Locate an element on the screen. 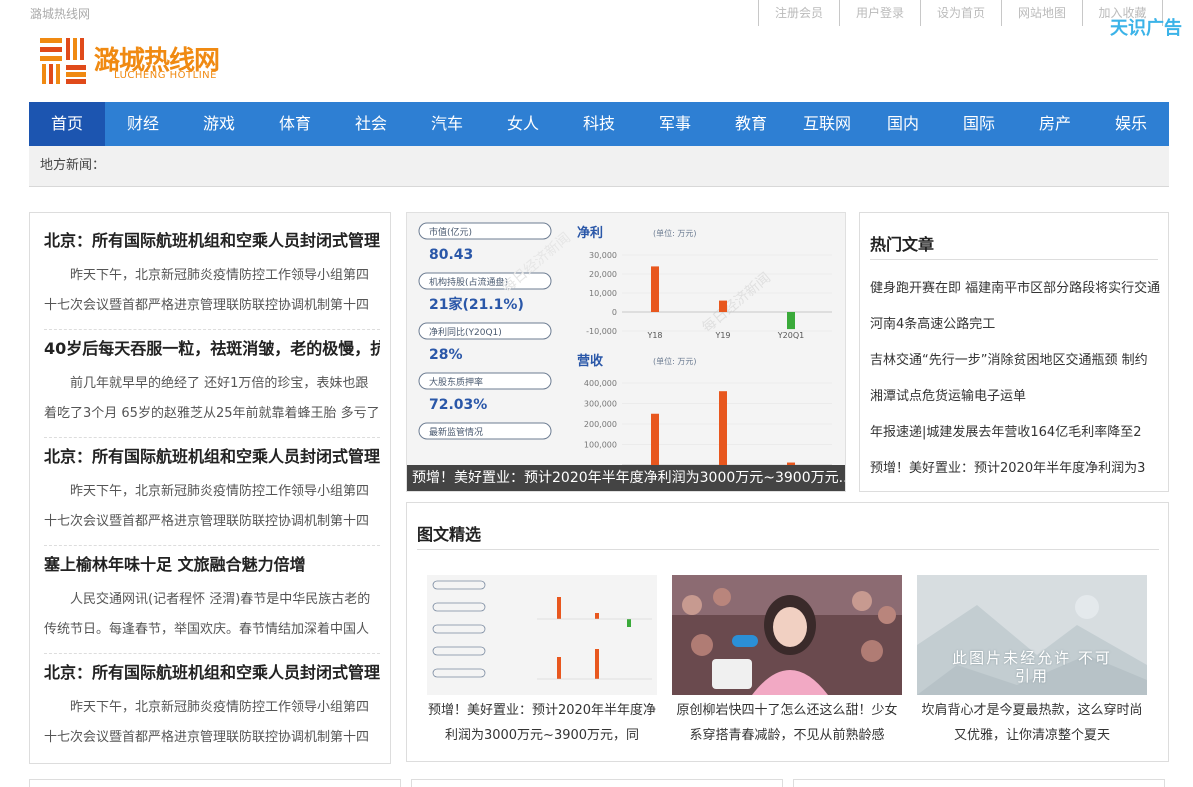  pick-thumbnail-photo is located at coordinates (787, 635).